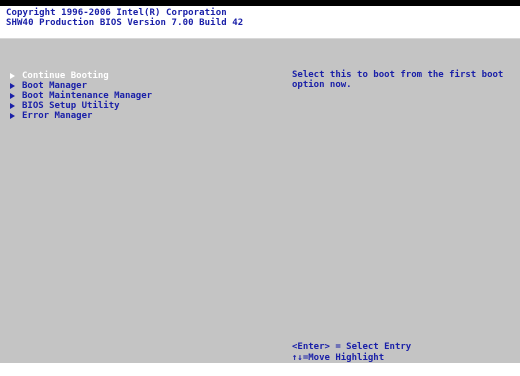  I want to click on menu-item-boot-maintenance-manager: Boot Maintenance Manager, so click(81, 96).